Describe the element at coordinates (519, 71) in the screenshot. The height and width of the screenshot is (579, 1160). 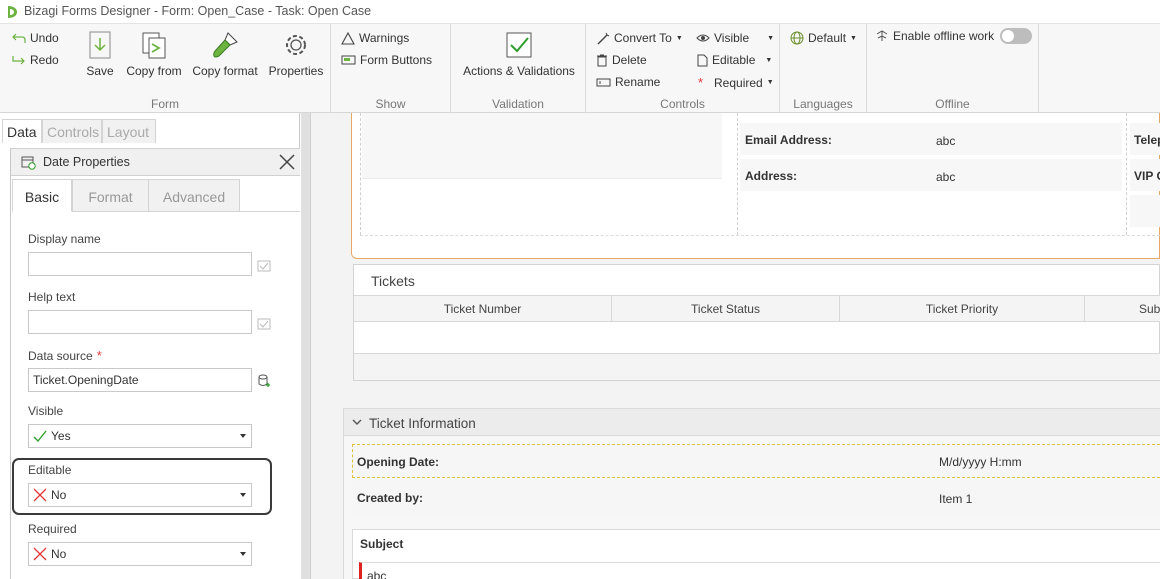
I see `actions-validations-label: Actions & Validations` at that location.